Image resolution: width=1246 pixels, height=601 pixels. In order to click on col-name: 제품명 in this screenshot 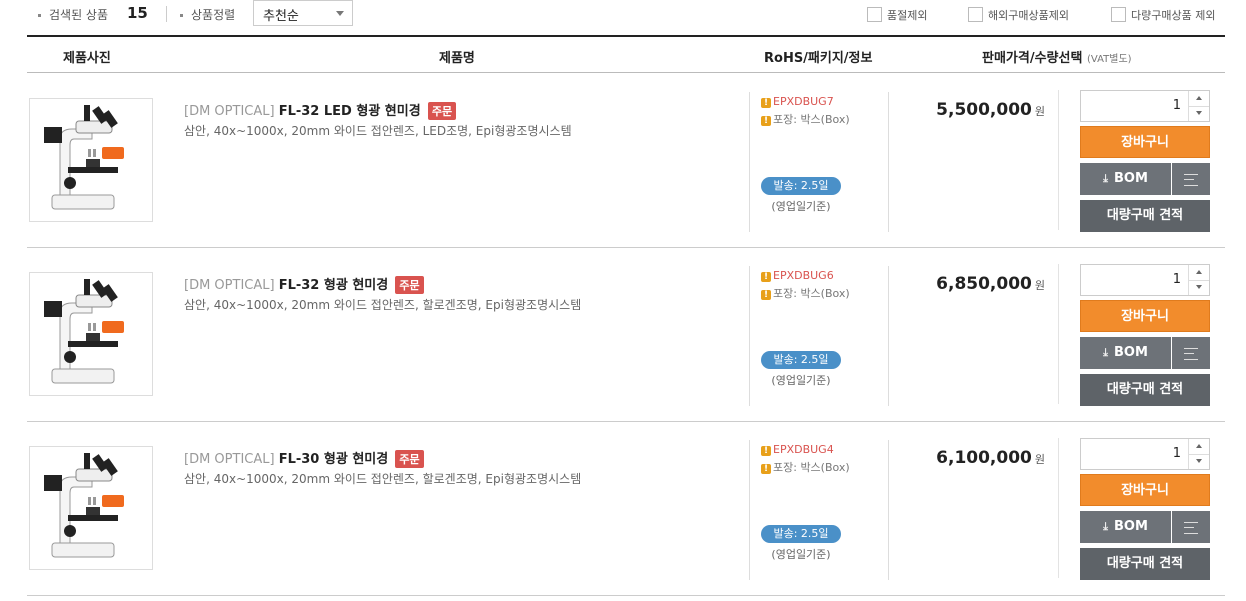, I will do `click(457, 58)`.